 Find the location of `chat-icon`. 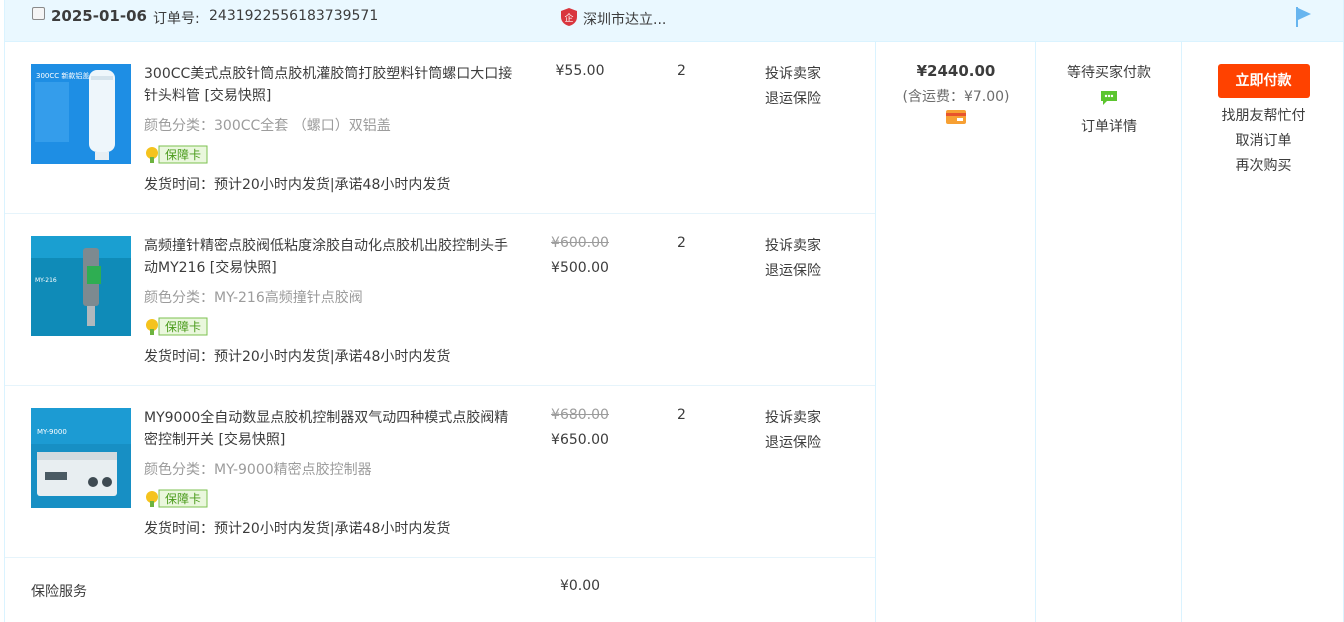

chat-icon is located at coordinates (1109, 98).